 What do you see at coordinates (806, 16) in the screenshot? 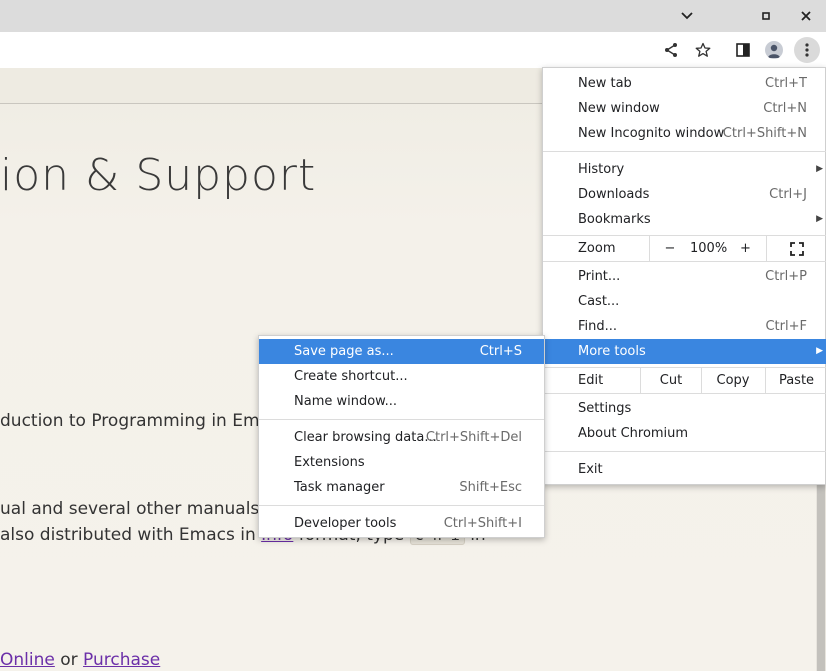
I see `close-icon` at bounding box center [806, 16].